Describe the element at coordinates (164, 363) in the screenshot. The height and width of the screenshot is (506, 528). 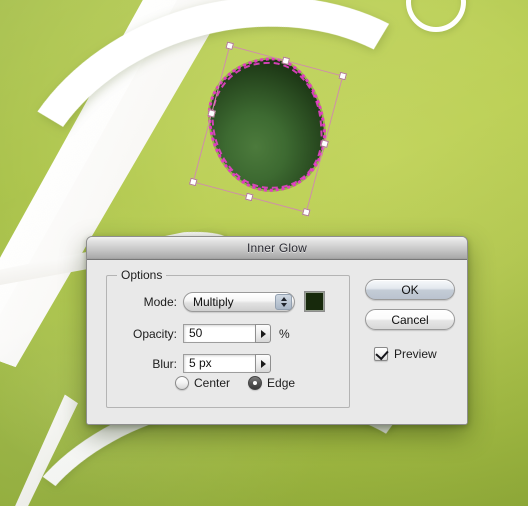
I see `blur-label: Blur:` at that location.